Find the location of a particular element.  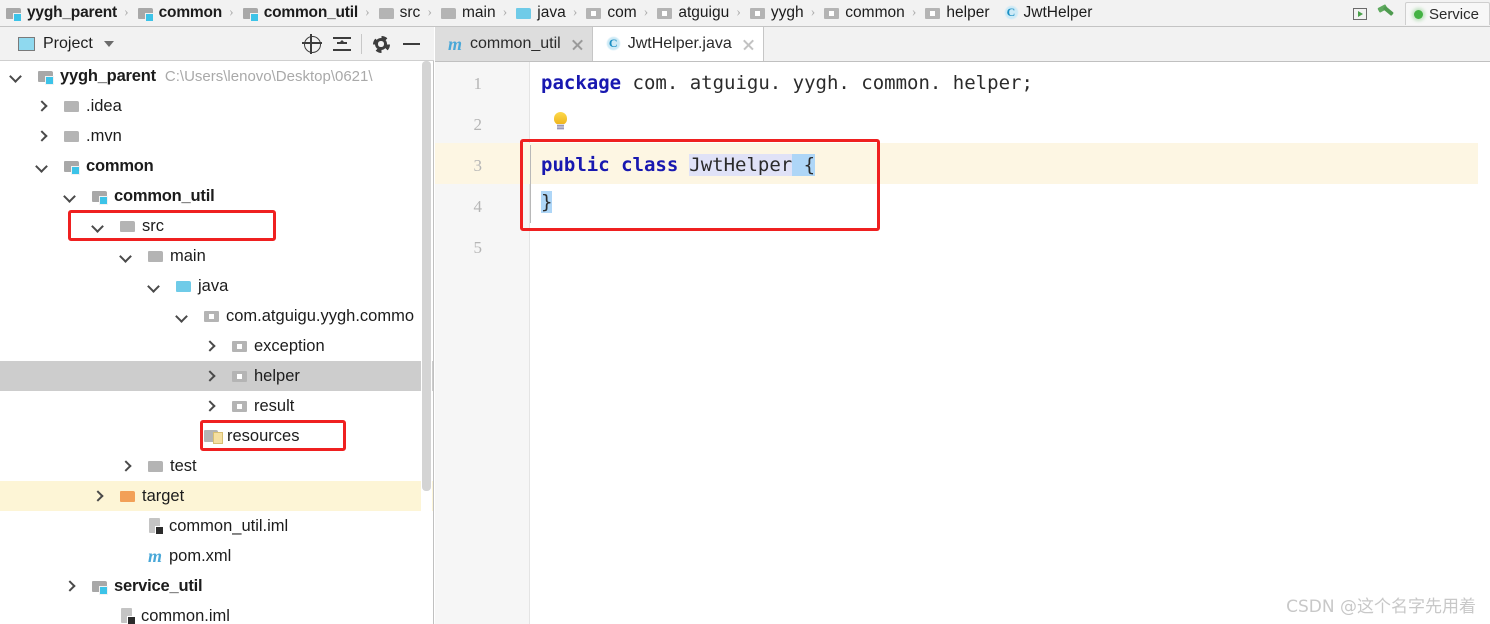

tree-item-common-iml: common.iml is located at coordinates (216, 612).